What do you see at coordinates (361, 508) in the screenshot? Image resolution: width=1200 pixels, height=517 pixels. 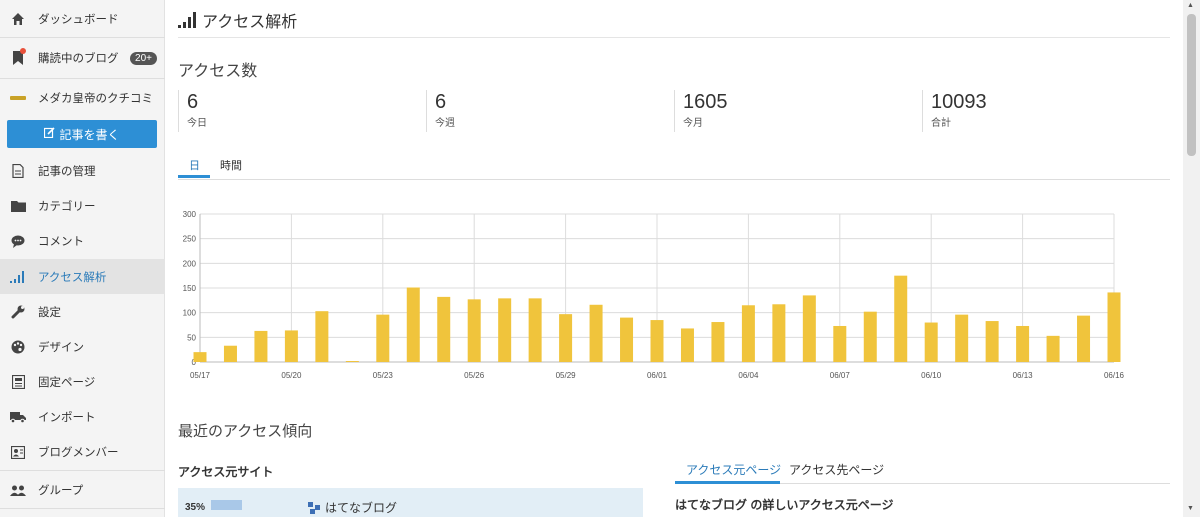 I see `referrer-site-name: はてなブログ` at bounding box center [361, 508].